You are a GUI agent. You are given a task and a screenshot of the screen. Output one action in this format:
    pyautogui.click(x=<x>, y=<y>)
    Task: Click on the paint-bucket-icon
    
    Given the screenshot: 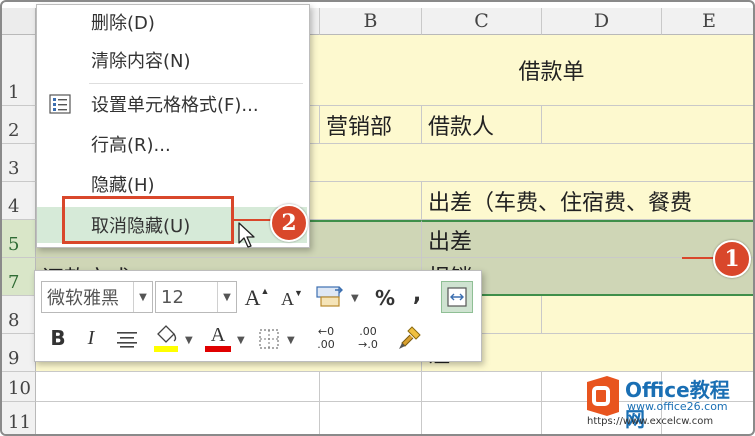 What is the action you would take?
    pyautogui.click(x=166, y=338)
    